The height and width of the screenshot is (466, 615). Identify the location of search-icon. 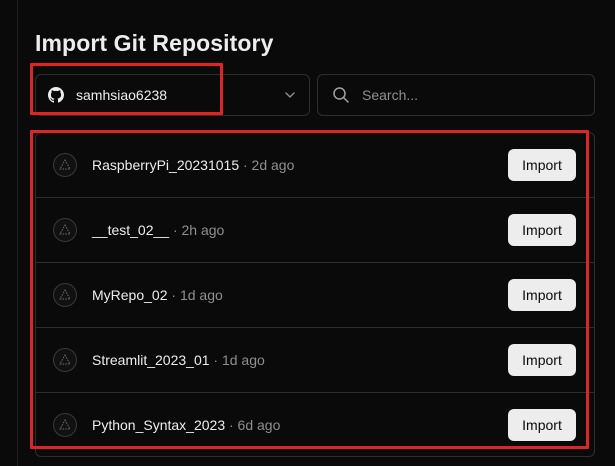
(341, 95).